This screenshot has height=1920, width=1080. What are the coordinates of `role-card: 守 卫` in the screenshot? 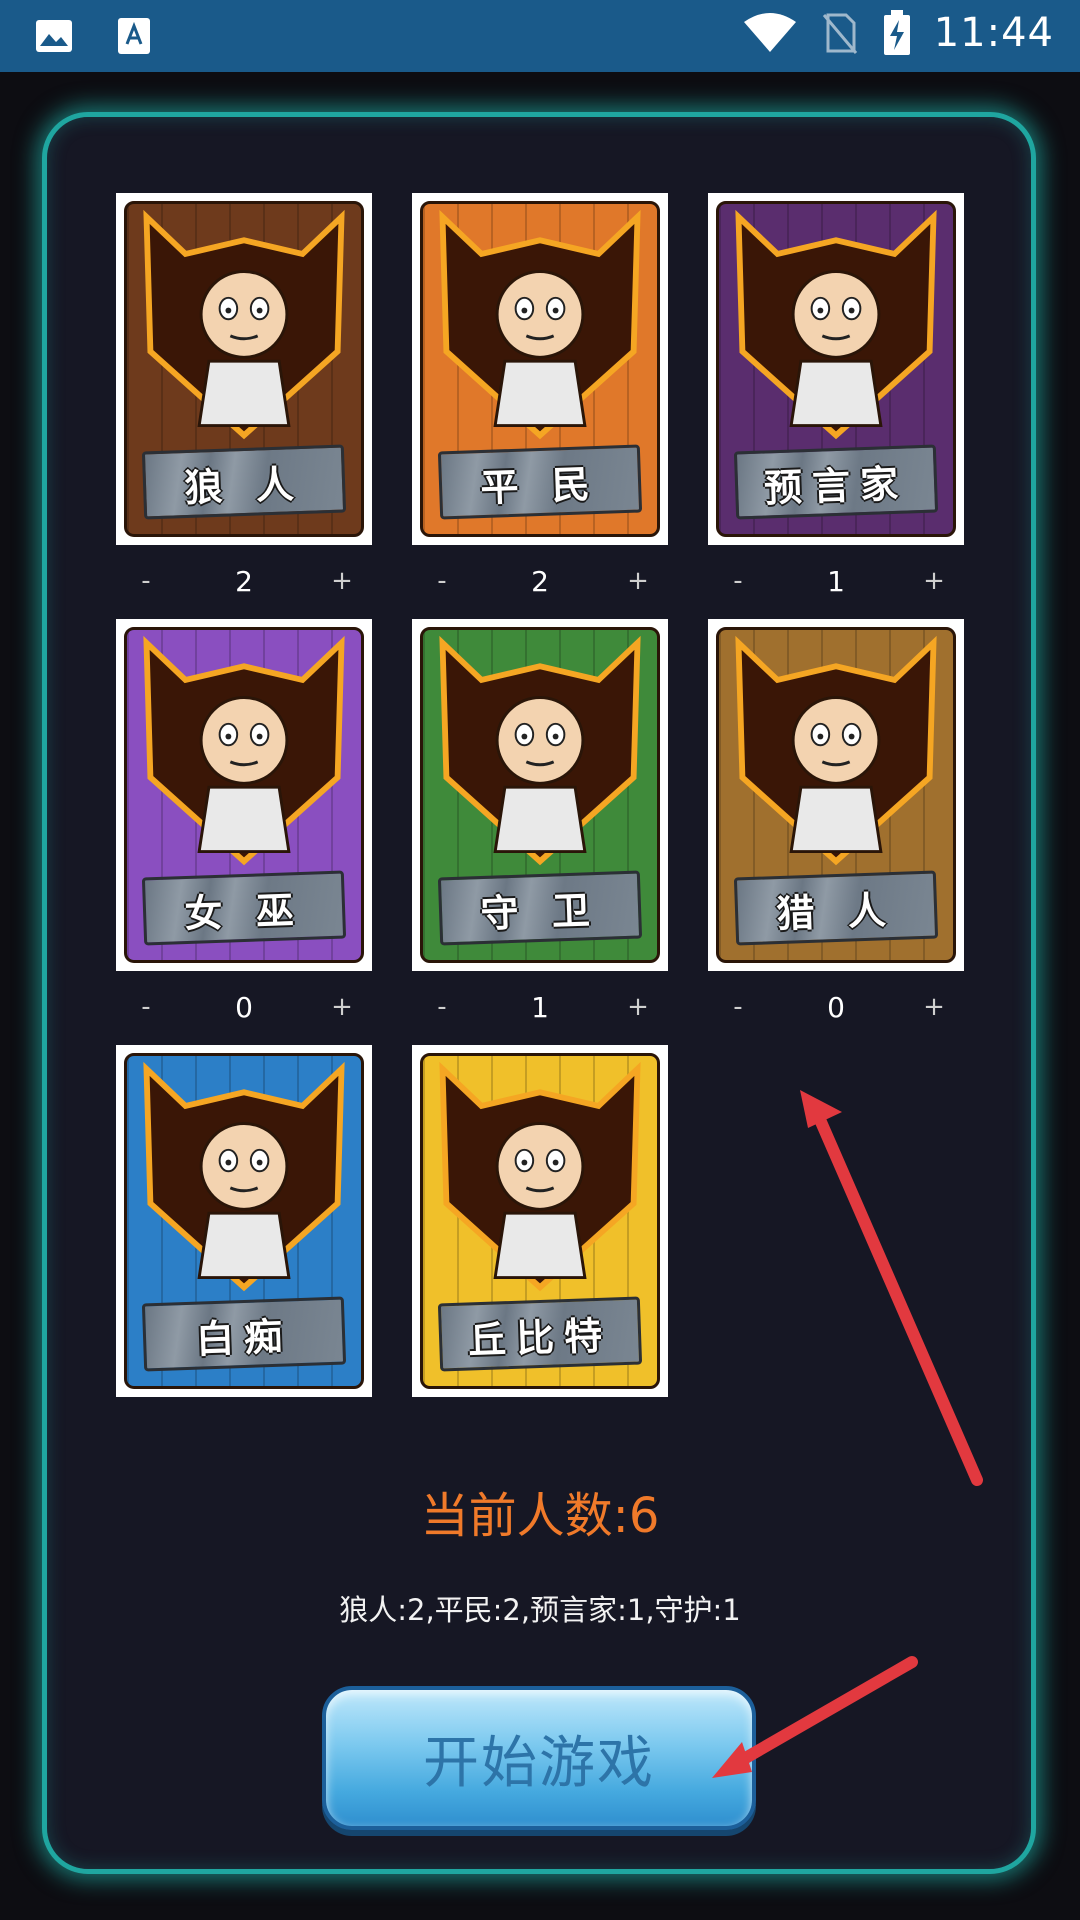 It's located at (540, 795).